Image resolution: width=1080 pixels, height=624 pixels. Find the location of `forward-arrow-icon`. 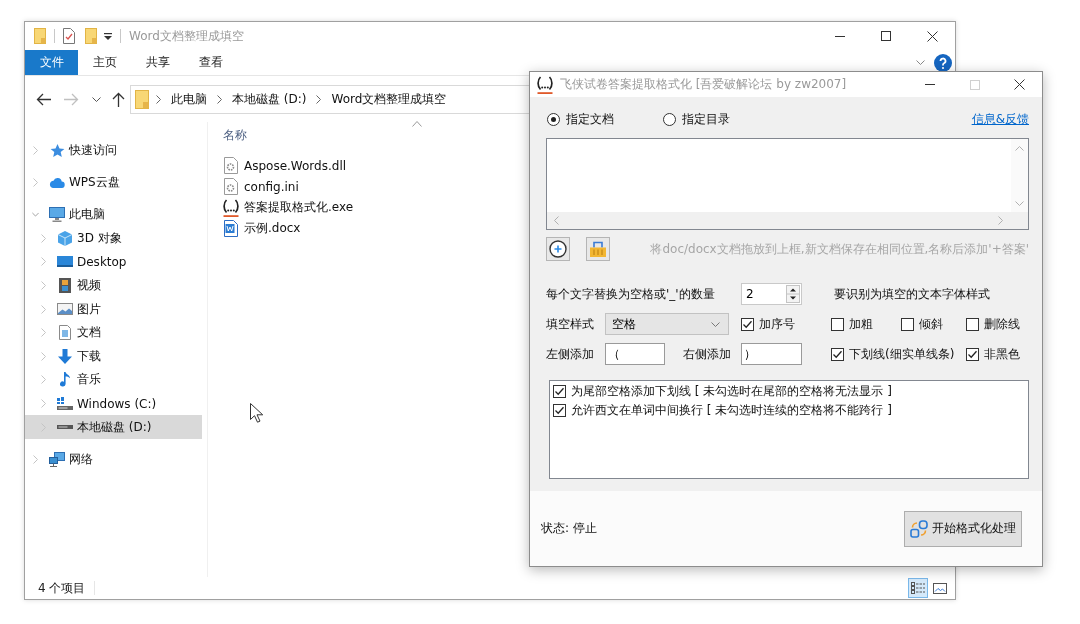

forward-arrow-icon is located at coordinates (71, 99).